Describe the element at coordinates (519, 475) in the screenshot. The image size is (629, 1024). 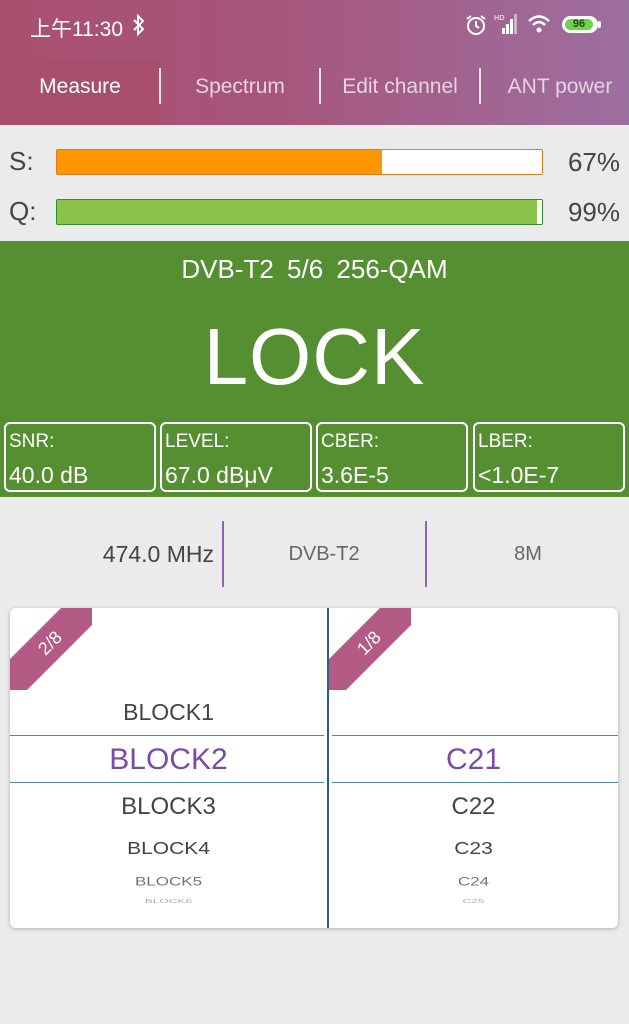
I see `lber-value: <1.0E-7` at that location.